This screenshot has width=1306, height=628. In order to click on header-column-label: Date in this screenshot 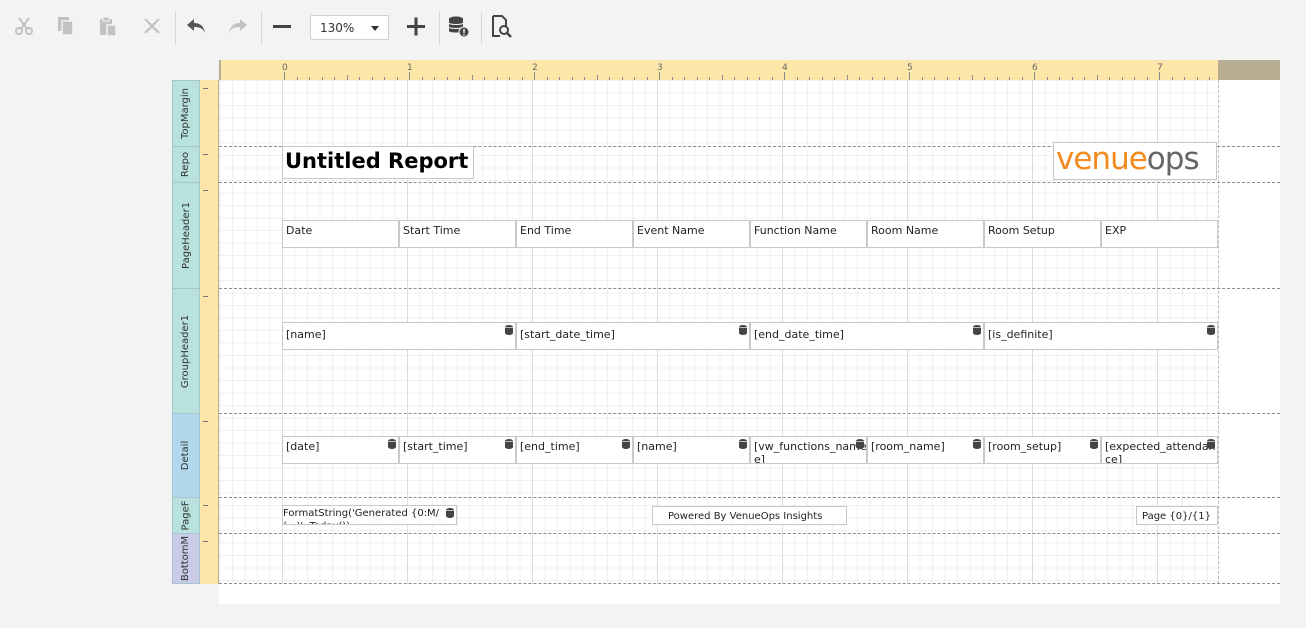, I will do `click(340, 234)`.